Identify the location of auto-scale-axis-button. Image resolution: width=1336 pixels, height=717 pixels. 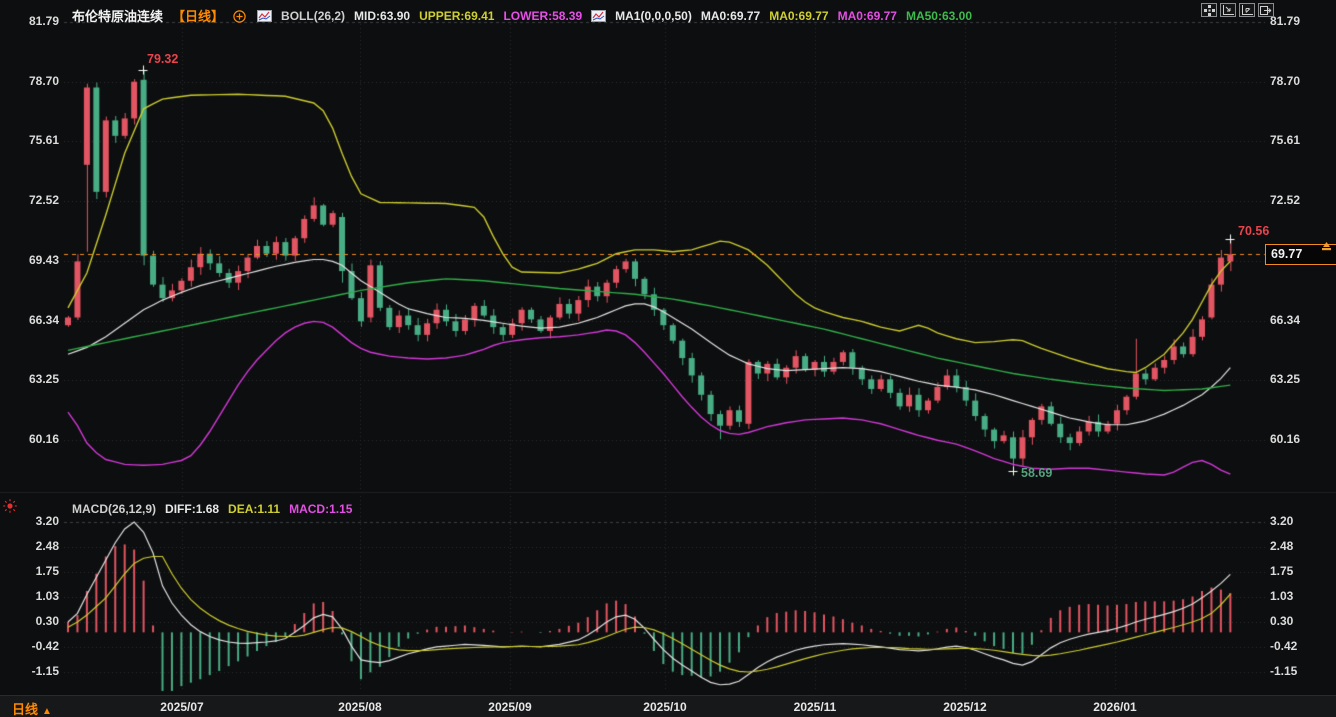
(1247, 10).